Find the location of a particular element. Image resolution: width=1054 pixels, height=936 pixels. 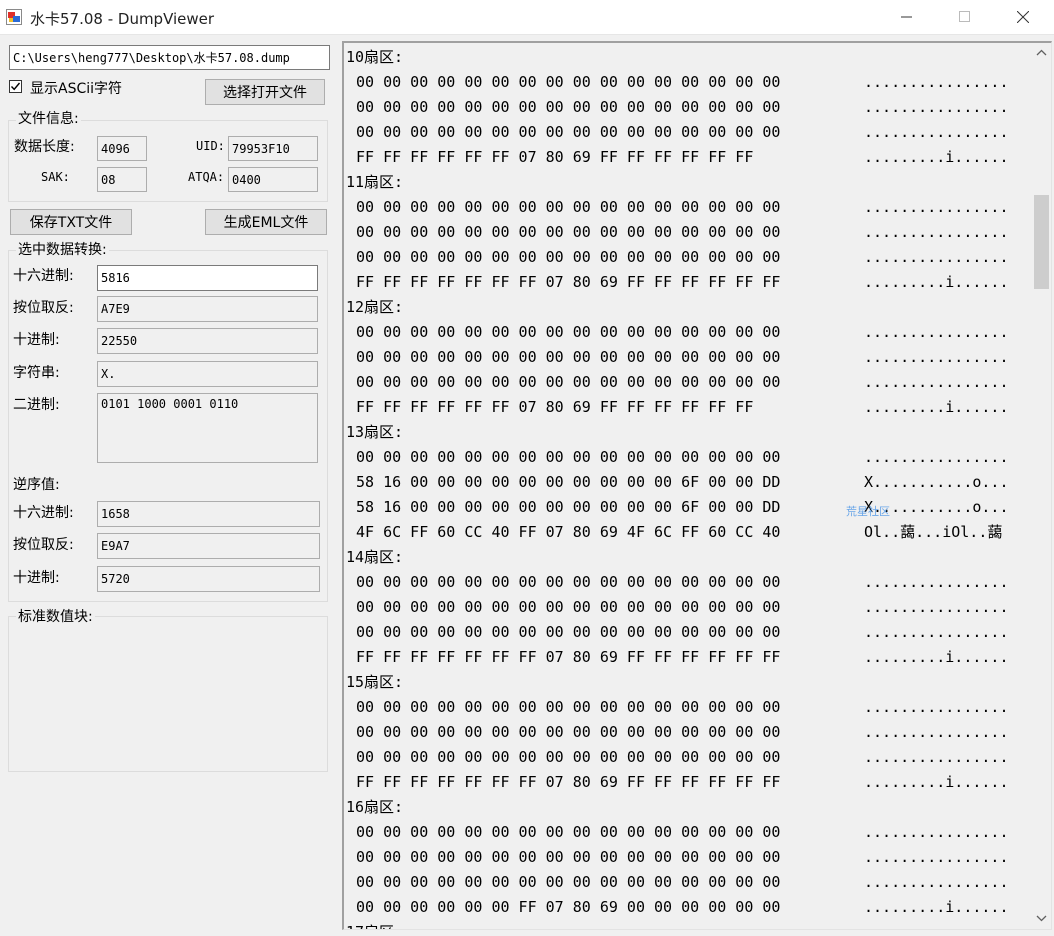

uid-field is located at coordinates (273, 148).